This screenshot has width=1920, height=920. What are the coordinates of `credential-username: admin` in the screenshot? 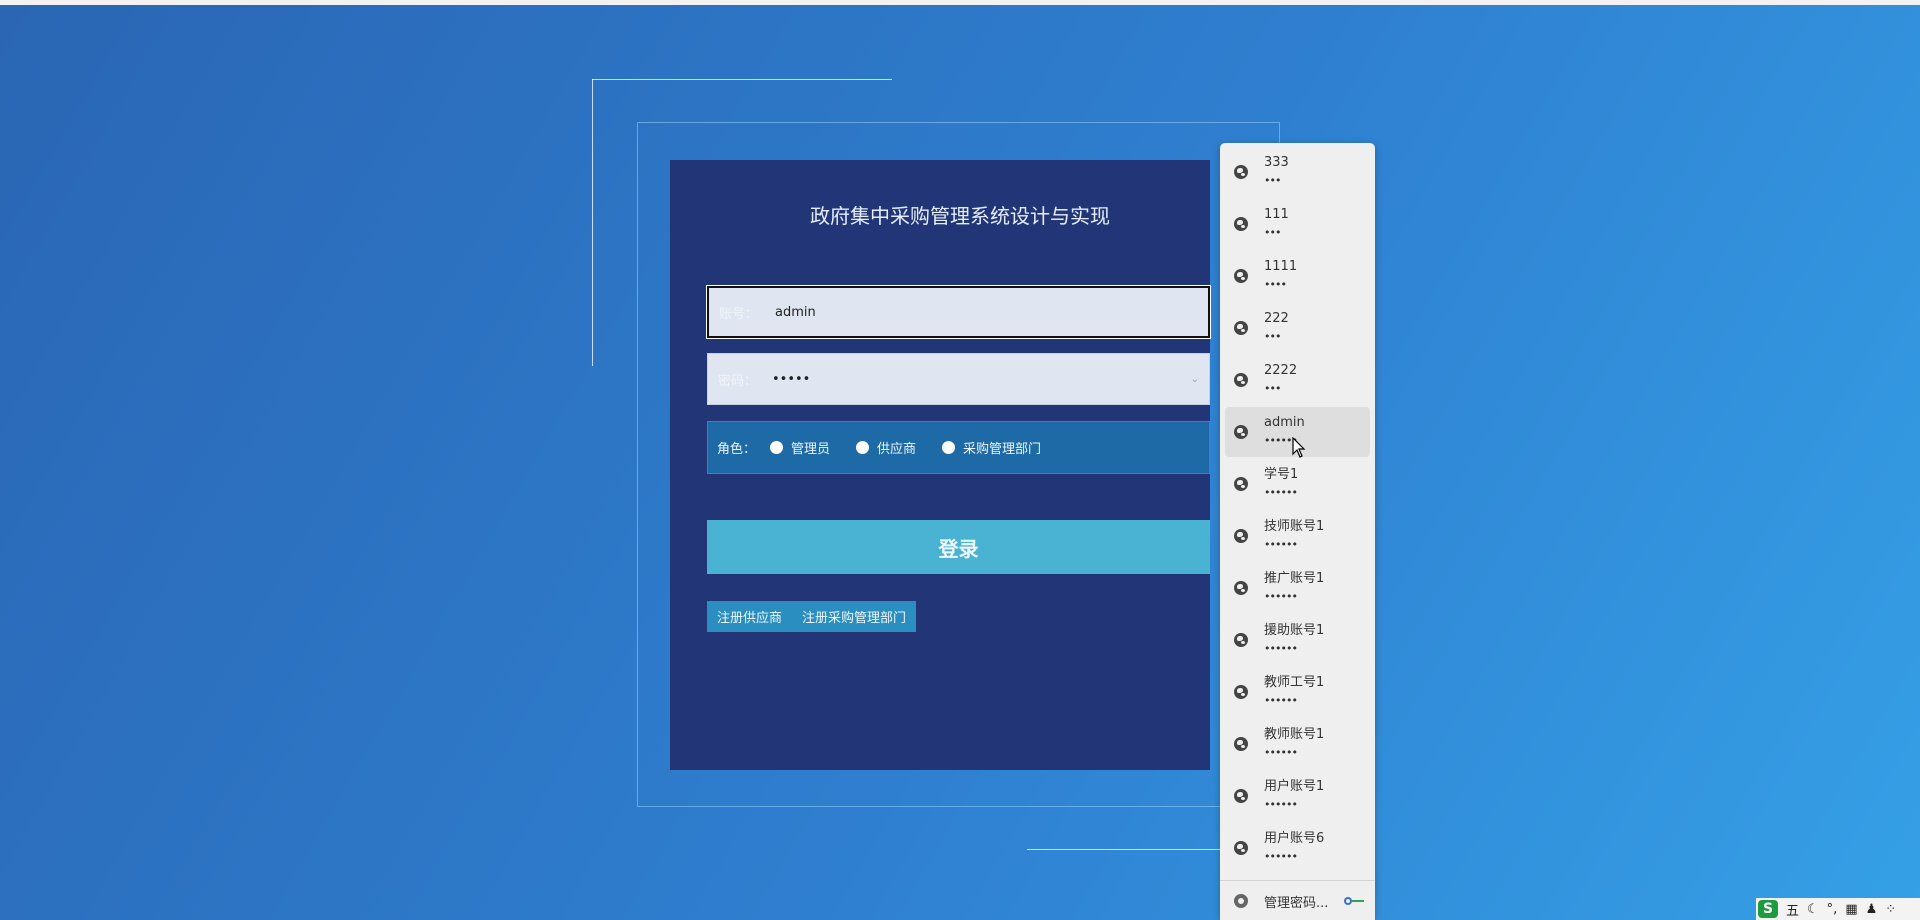 It's located at (1284, 422).